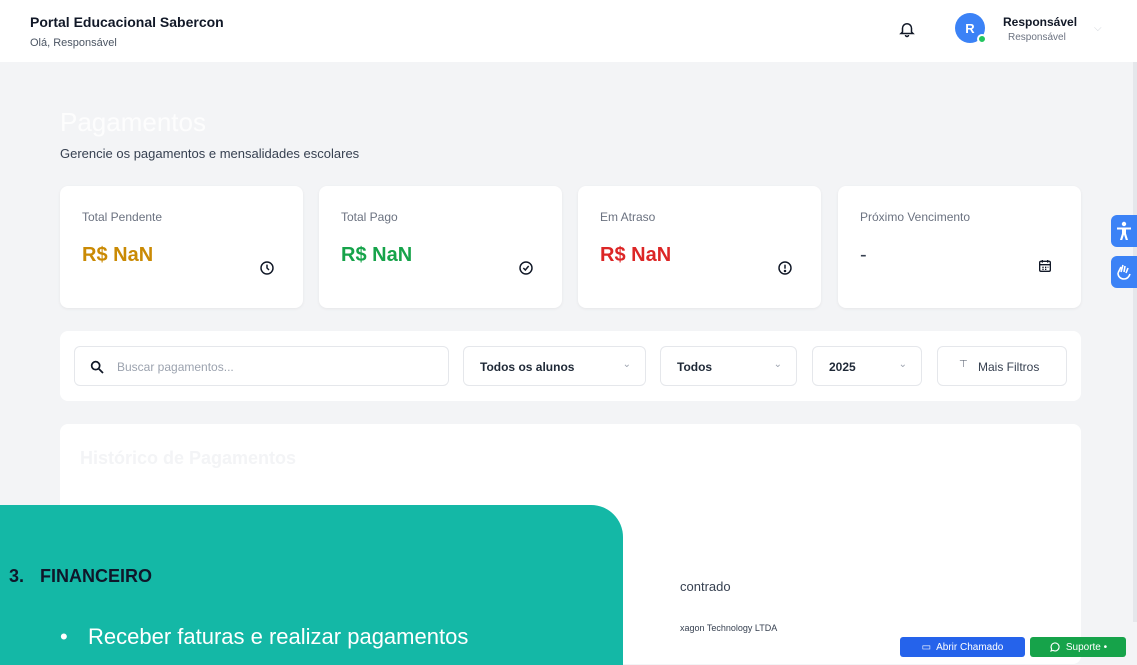  Describe the element at coordinates (970, 647) in the screenshot. I see `open-ticket-label: Abrir Chamado` at that location.